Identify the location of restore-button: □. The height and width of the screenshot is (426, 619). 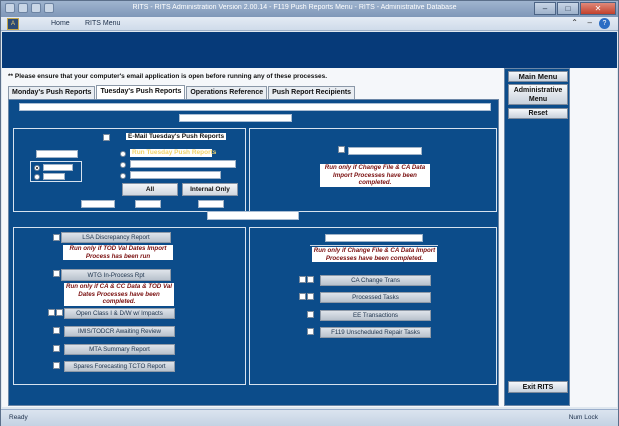
(568, 8).